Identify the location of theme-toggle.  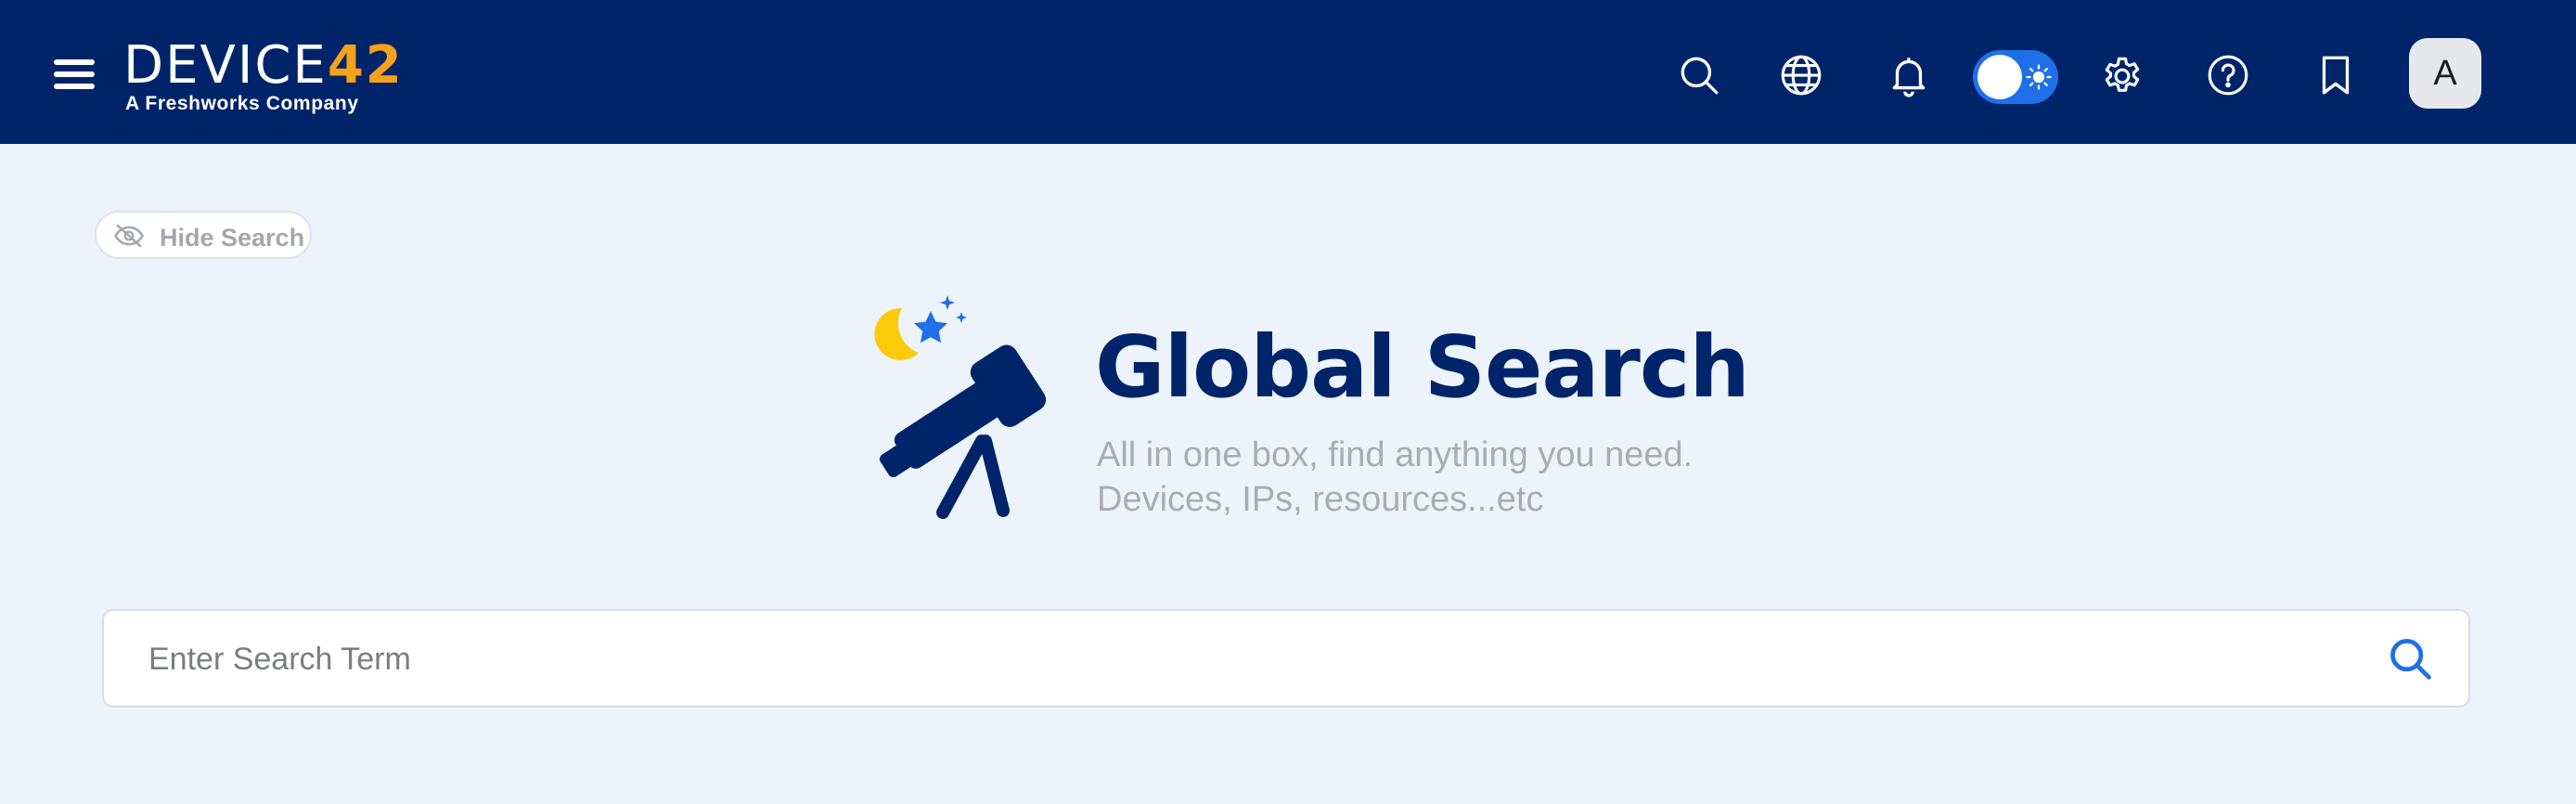
(2015, 77).